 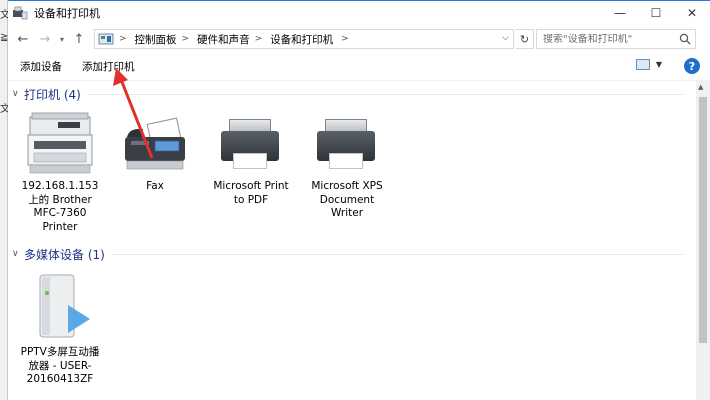 I want to click on breadcrumb-control-panel: > 控制面板, so click(x=148, y=39).